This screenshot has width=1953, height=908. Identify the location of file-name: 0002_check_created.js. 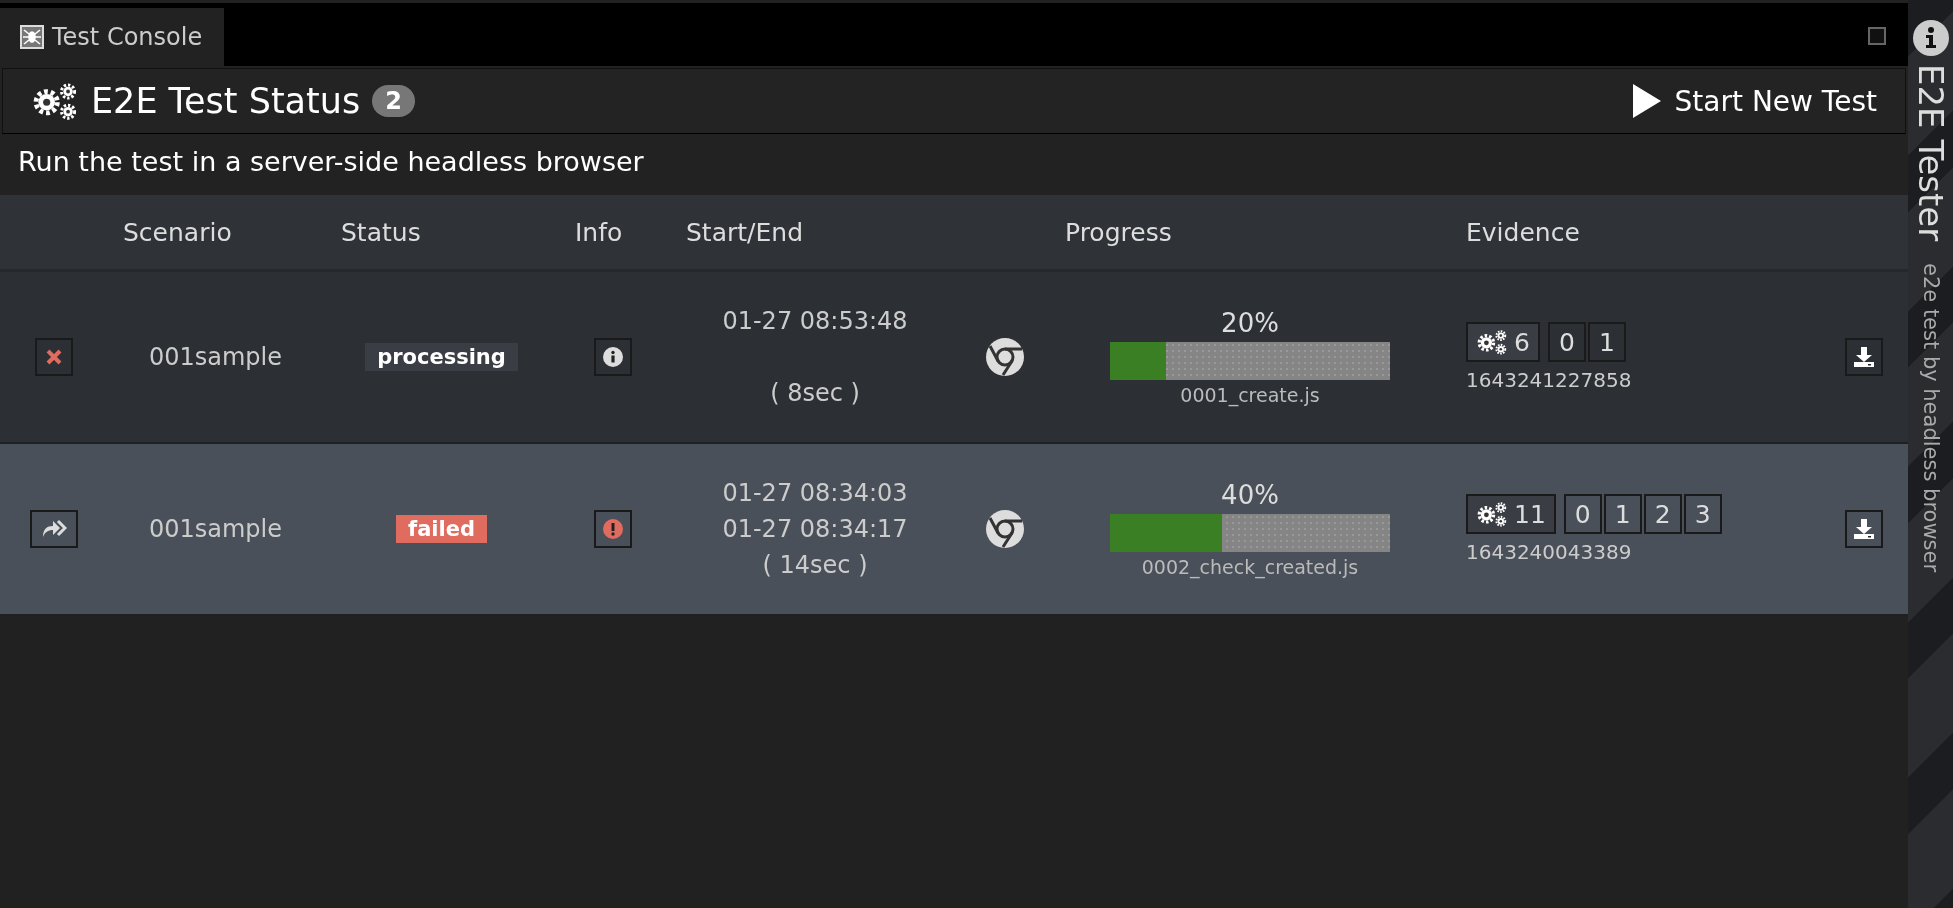
(1250, 567).